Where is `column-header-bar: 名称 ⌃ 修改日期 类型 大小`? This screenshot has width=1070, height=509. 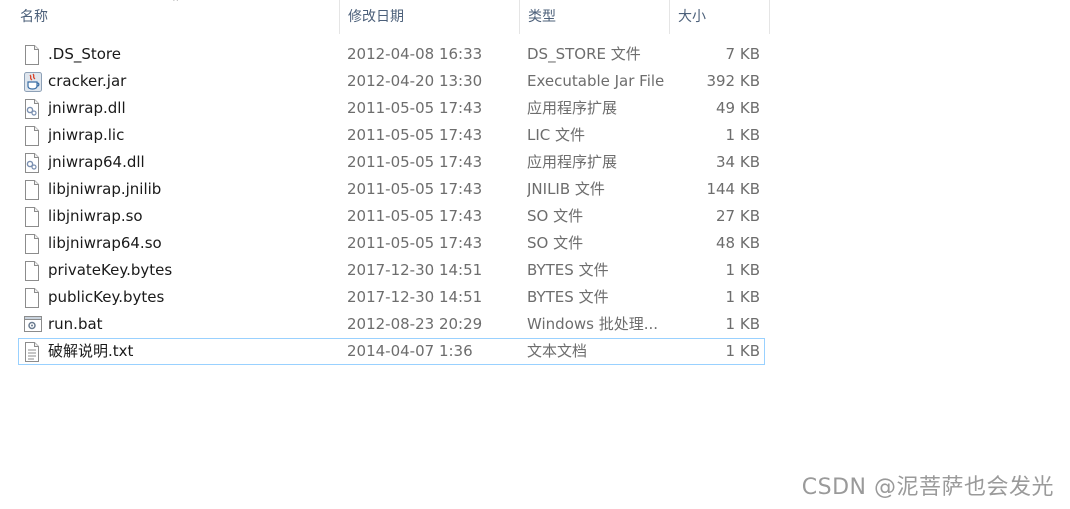
column-header-bar: 名称 ⌃ 修改日期 类型 大小 is located at coordinates (385, 17).